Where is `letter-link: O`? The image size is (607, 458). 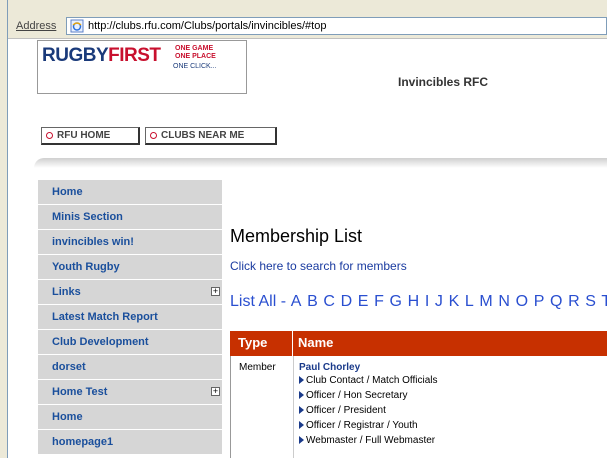 letter-link: O is located at coordinates (522, 301).